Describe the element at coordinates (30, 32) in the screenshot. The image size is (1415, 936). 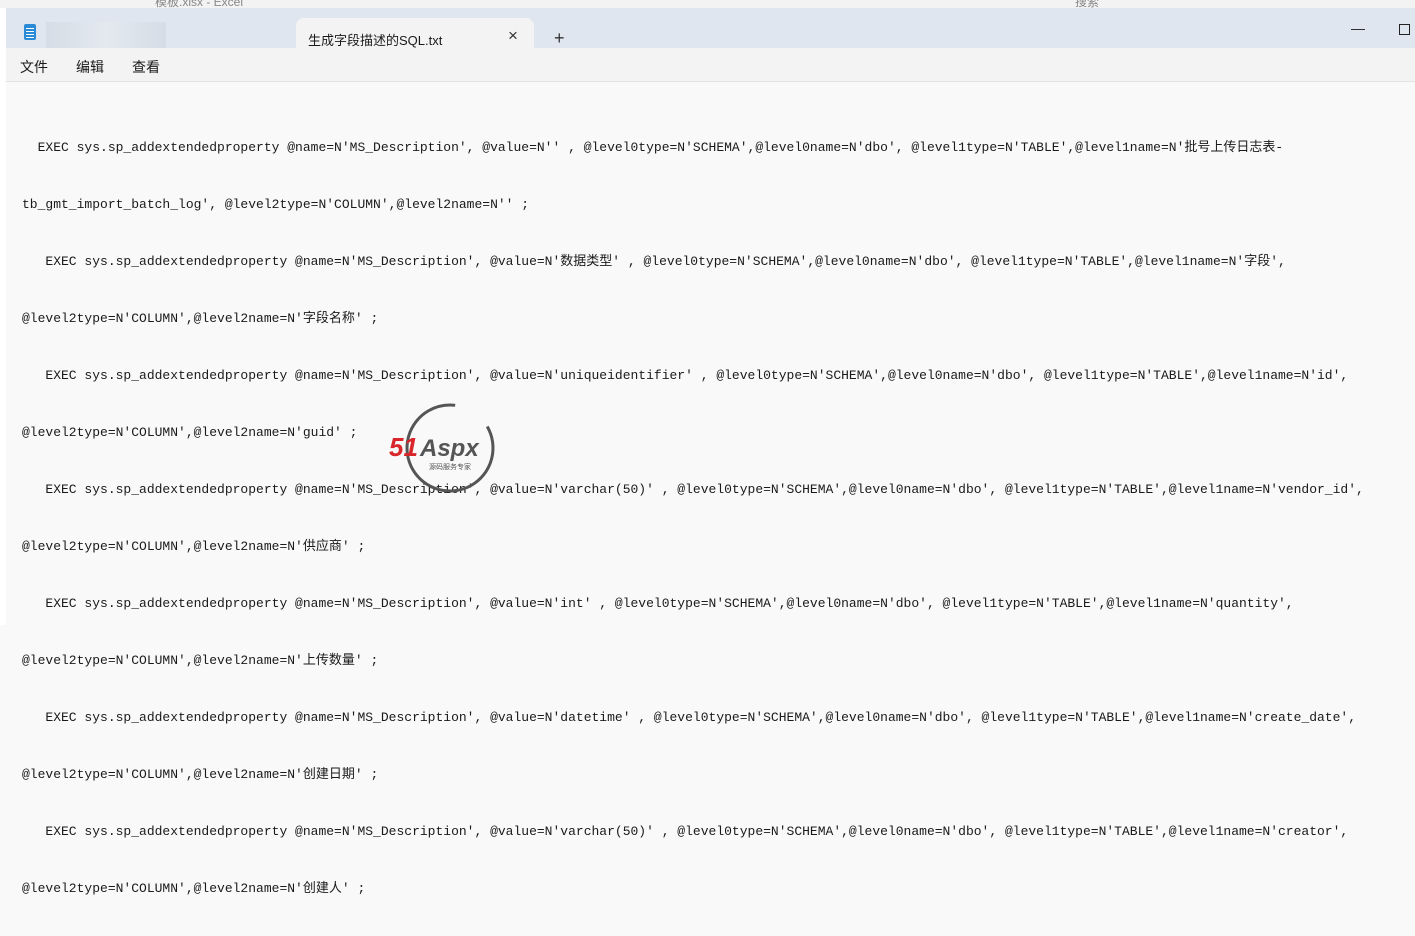
I see `notepad-icon` at that location.